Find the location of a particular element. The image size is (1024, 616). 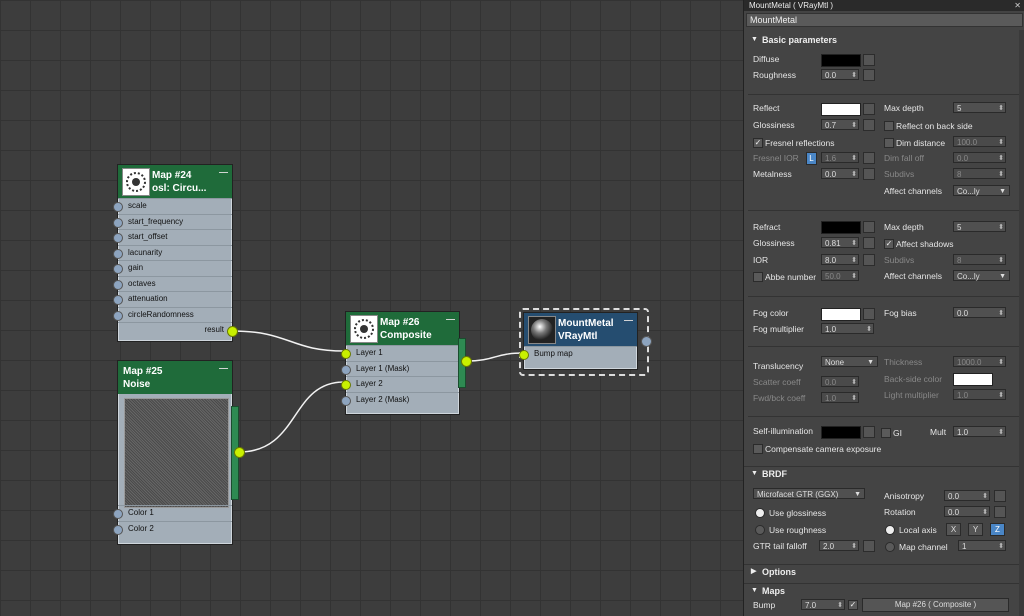

section-brdf: ▼ BRDF is located at coordinates (884, 473).